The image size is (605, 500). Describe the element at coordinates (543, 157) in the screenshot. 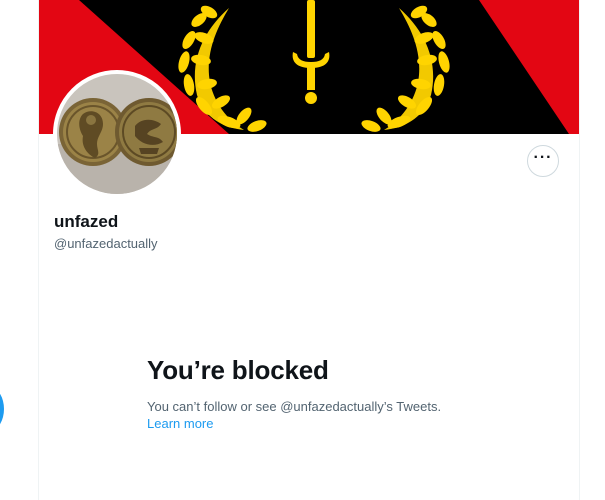

I see `more-horizontal-icon: ···` at that location.